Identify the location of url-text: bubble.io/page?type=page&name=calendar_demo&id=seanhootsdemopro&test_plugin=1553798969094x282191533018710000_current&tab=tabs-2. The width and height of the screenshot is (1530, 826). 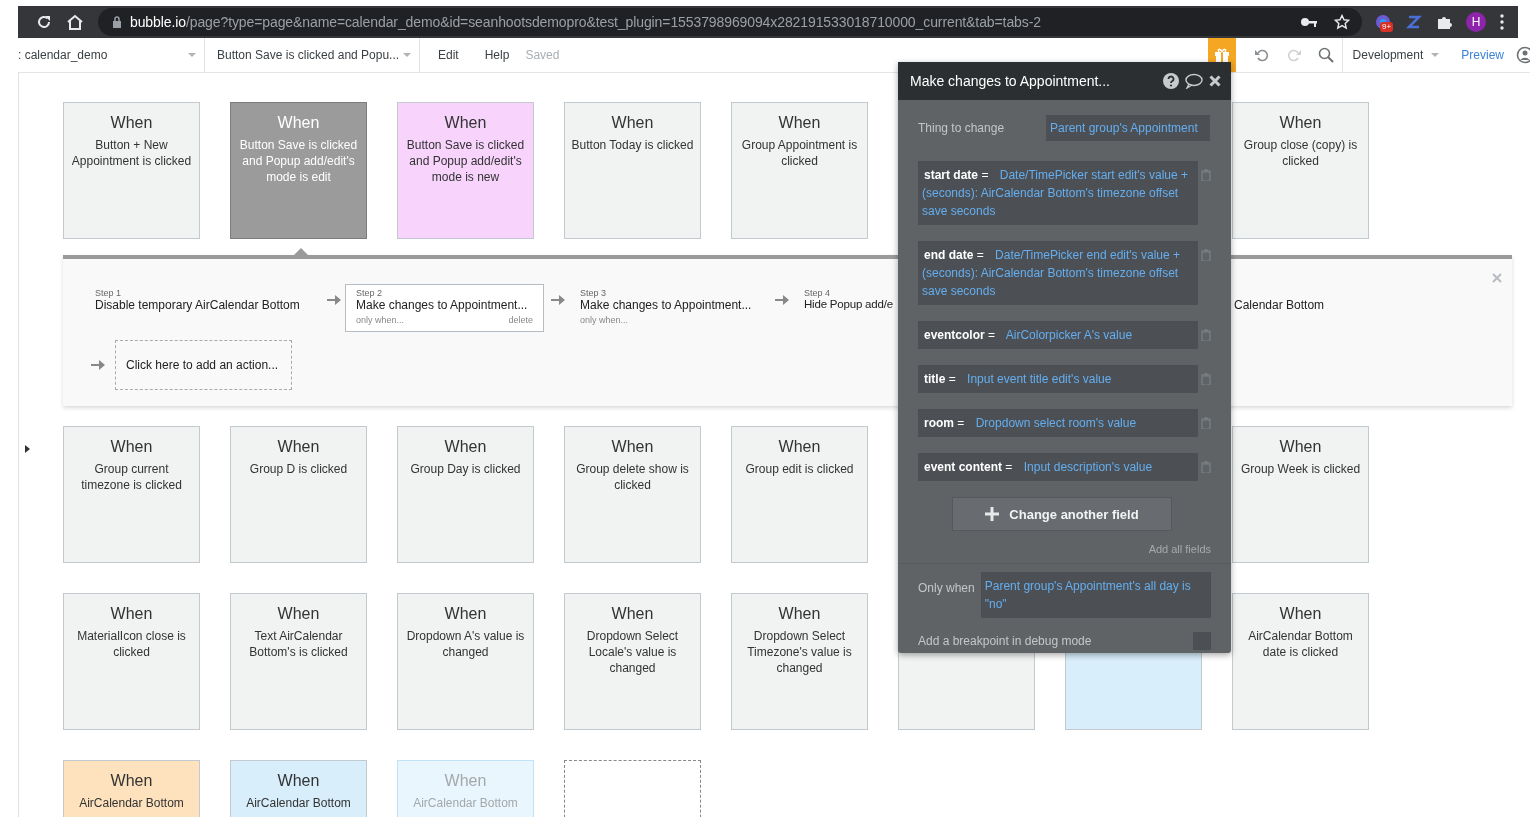
(586, 22).